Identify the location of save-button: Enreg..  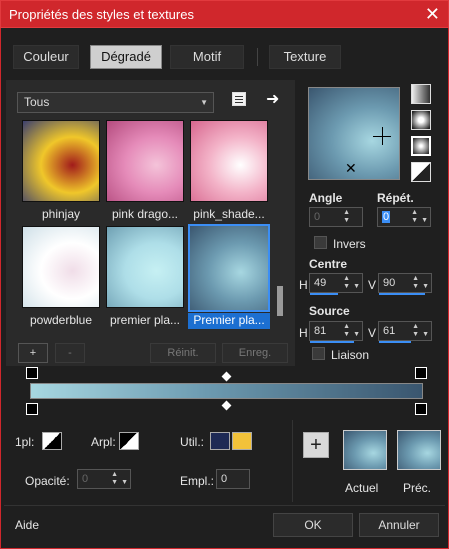
(255, 353).